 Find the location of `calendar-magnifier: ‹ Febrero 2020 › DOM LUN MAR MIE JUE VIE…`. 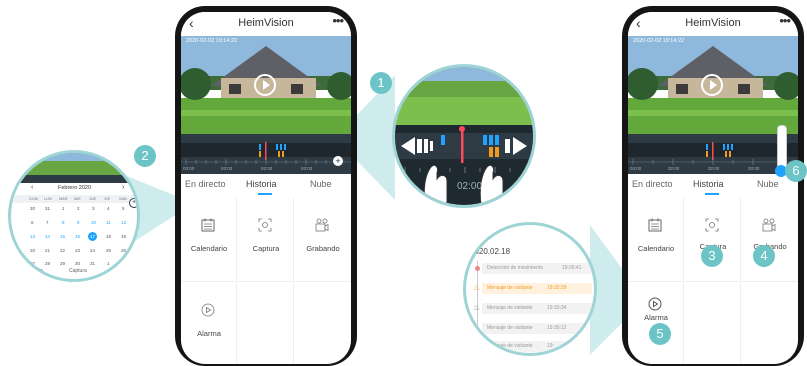

calendar-magnifier: ‹ Febrero 2020 › DOM LUN MAR MIE JUE VIE… is located at coordinates (74, 216).